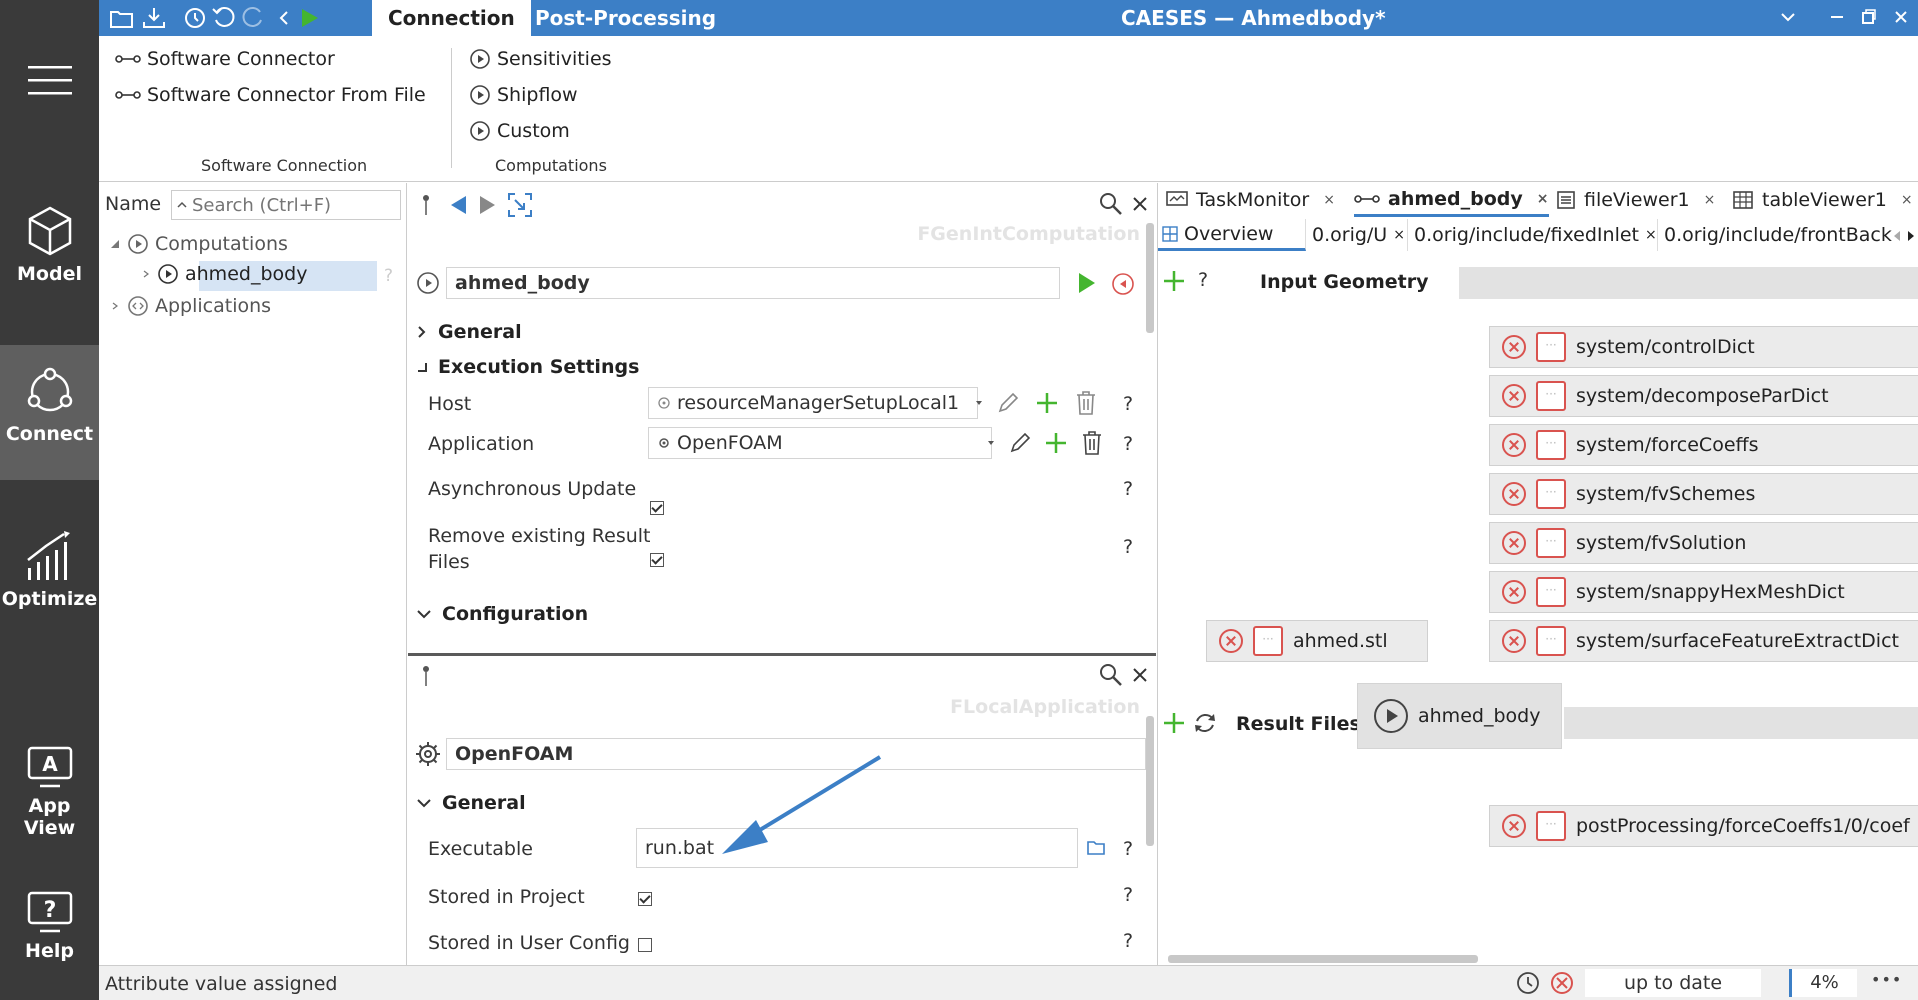 The width and height of the screenshot is (1918, 1000). What do you see at coordinates (225, 59) in the screenshot?
I see `software-connector-button: Software Connector` at bounding box center [225, 59].